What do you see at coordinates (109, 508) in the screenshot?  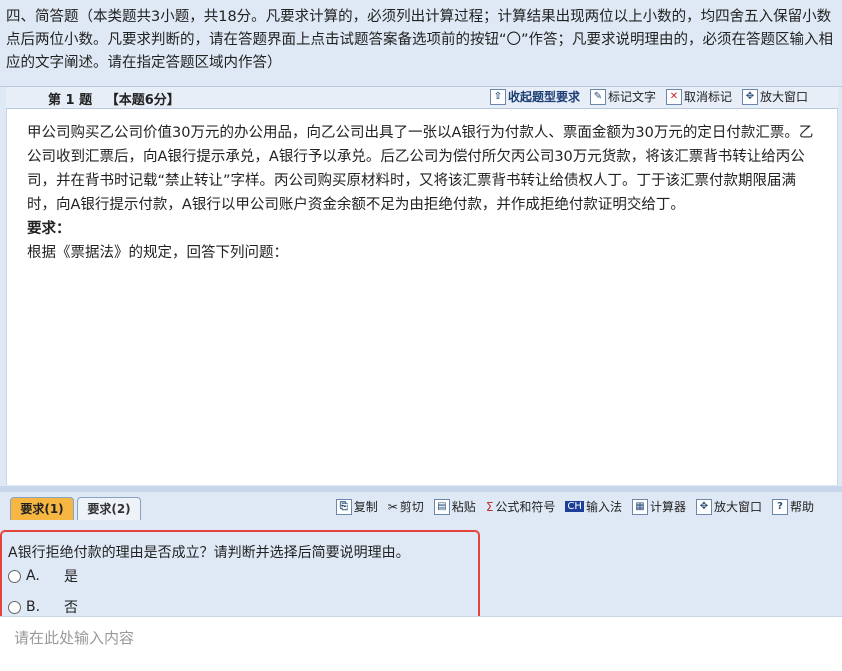 I see `tab-requirement-2: 要求(2)` at bounding box center [109, 508].